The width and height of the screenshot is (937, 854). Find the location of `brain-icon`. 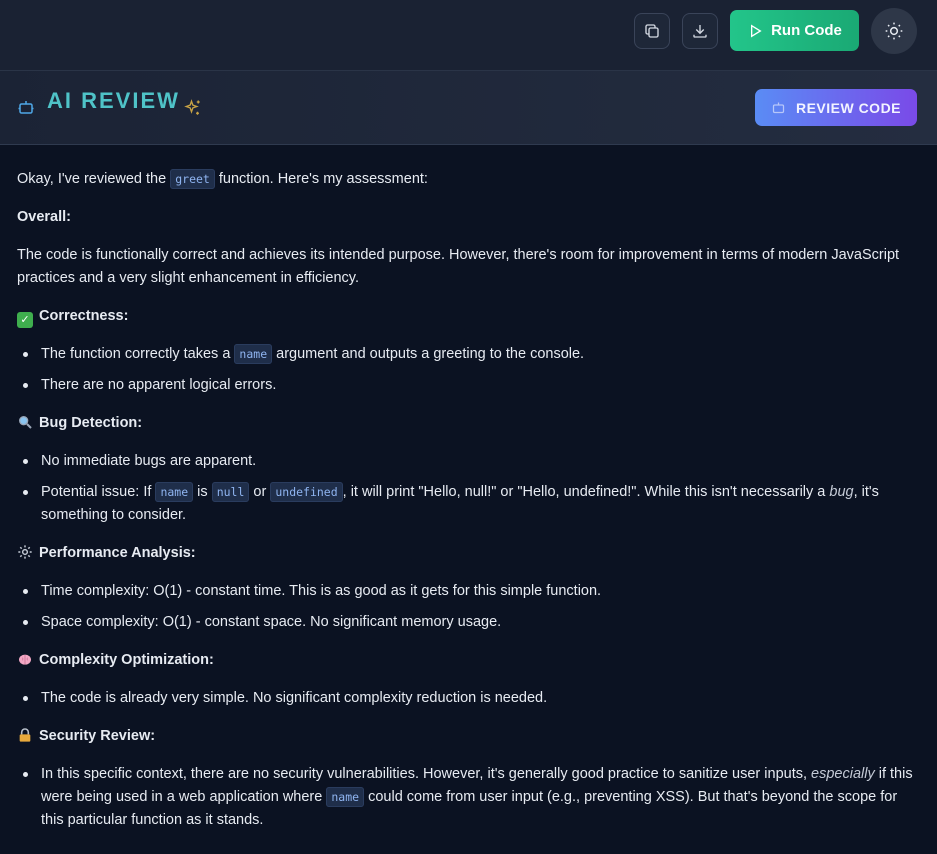

brain-icon is located at coordinates (25, 659).